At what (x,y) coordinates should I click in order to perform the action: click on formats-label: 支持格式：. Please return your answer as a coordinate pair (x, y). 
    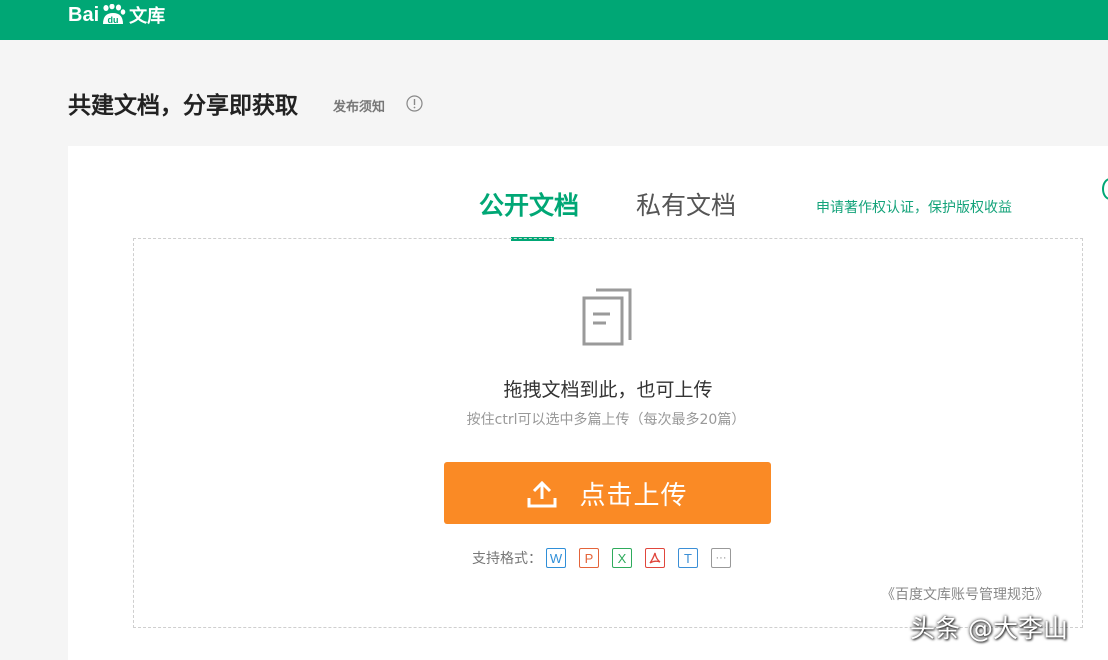
    Looking at the image, I should click on (507, 559).